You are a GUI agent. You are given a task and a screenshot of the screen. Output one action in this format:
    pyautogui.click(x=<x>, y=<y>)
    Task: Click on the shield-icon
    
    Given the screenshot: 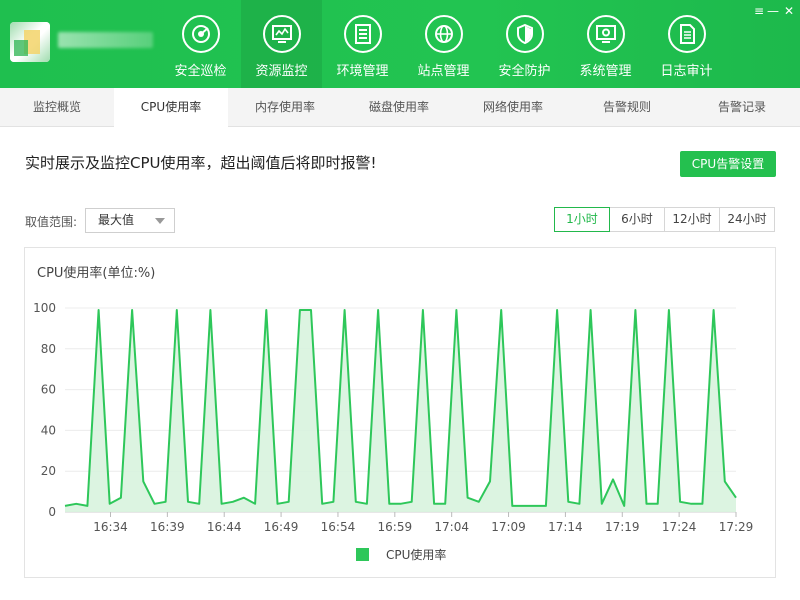 What is the action you would take?
    pyautogui.click(x=524, y=34)
    